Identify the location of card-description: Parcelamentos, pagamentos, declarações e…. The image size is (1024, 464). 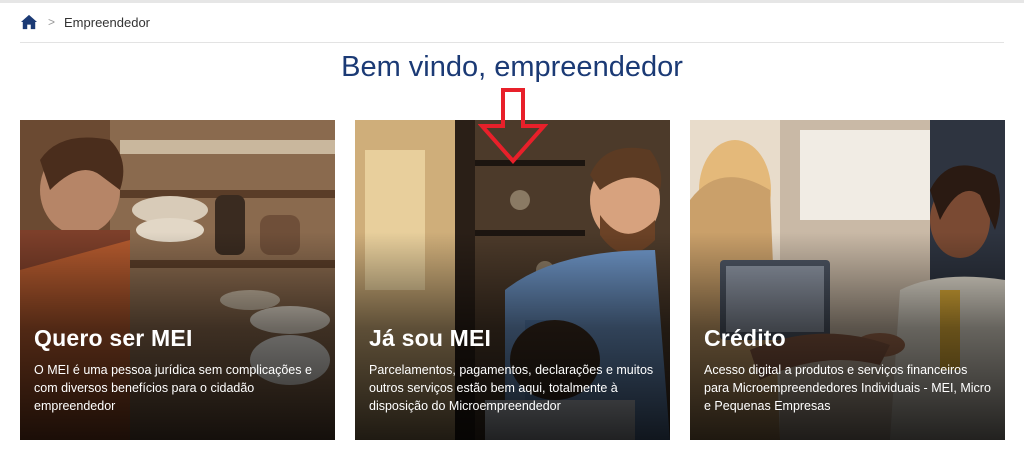
(511, 388).